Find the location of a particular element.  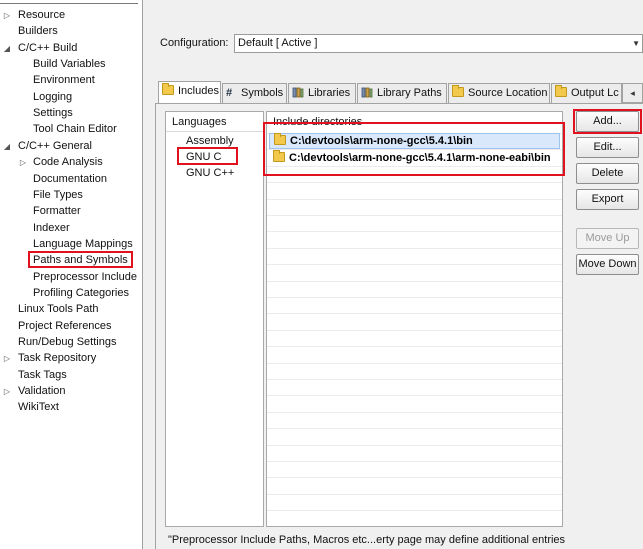

source-folder-icon is located at coordinates (458, 91).